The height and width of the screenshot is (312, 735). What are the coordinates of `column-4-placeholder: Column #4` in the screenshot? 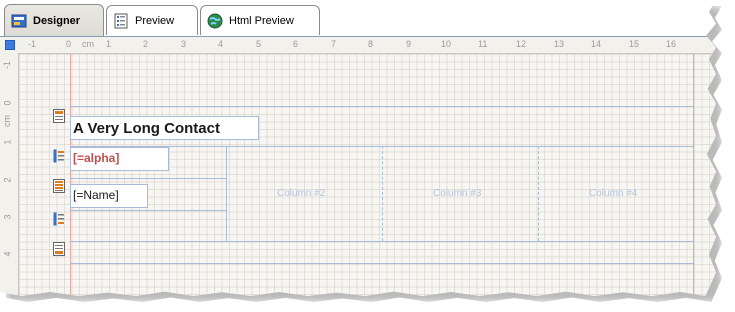 It's located at (613, 193).